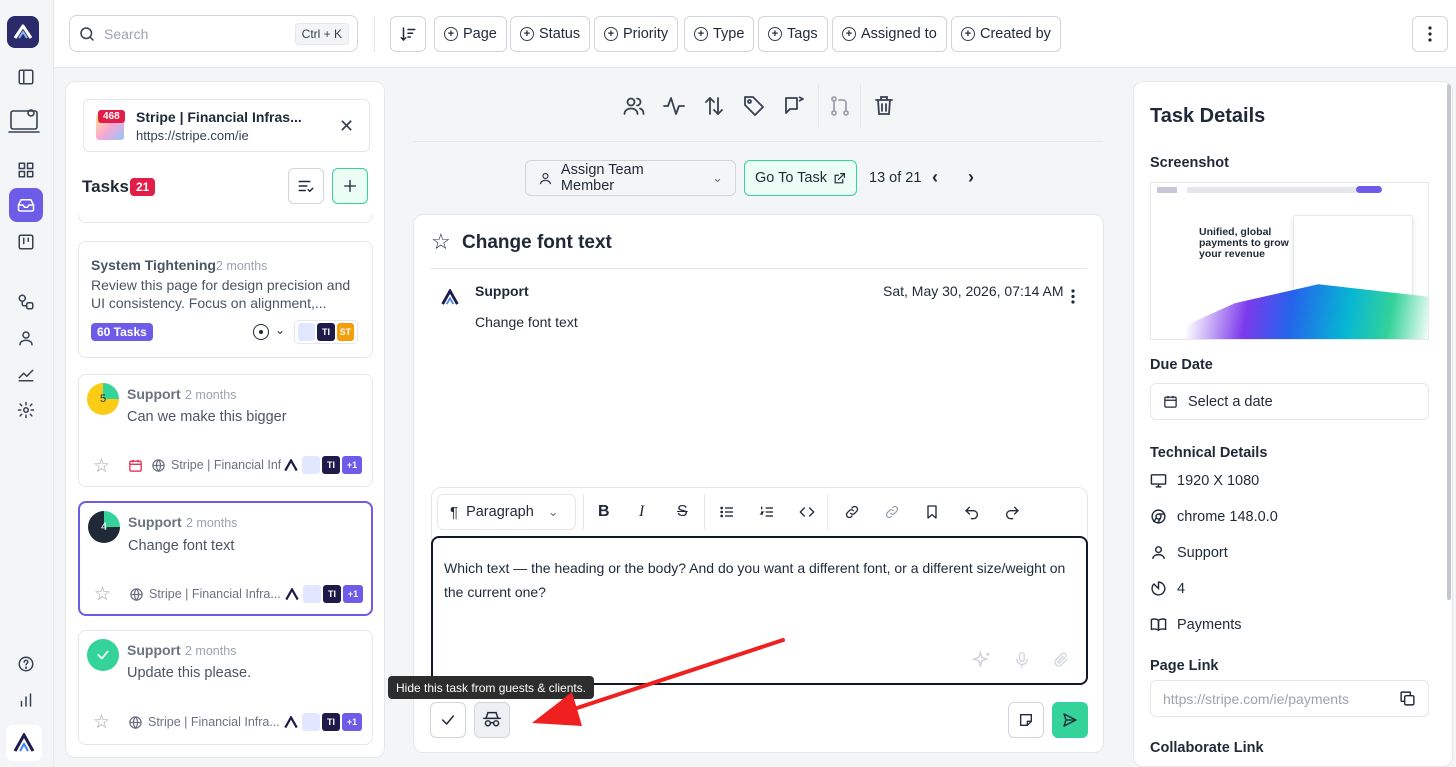  I want to click on type-row: Support, so click(1189, 552).